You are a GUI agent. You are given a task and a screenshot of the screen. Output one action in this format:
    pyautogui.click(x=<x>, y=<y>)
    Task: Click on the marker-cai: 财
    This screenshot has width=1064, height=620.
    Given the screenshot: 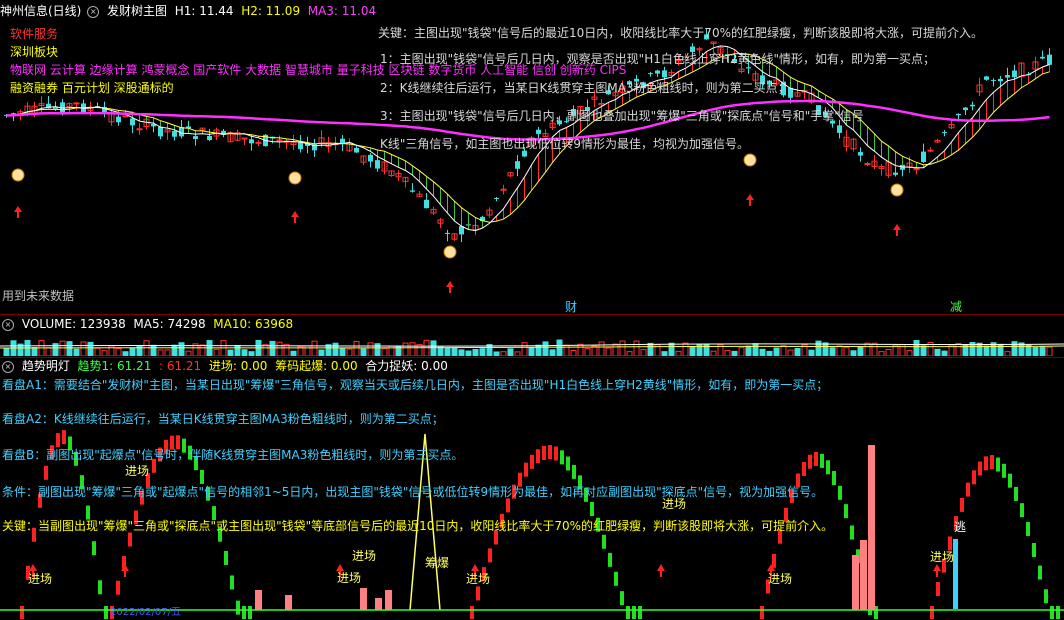 What is the action you would take?
    pyautogui.click(x=571, y=307)
    